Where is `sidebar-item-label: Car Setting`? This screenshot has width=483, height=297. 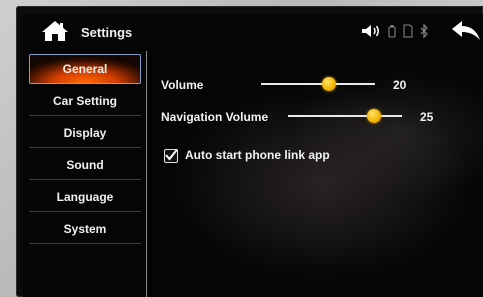
sidebar-item-label: Car Setting is located at coordinates (84, 100).